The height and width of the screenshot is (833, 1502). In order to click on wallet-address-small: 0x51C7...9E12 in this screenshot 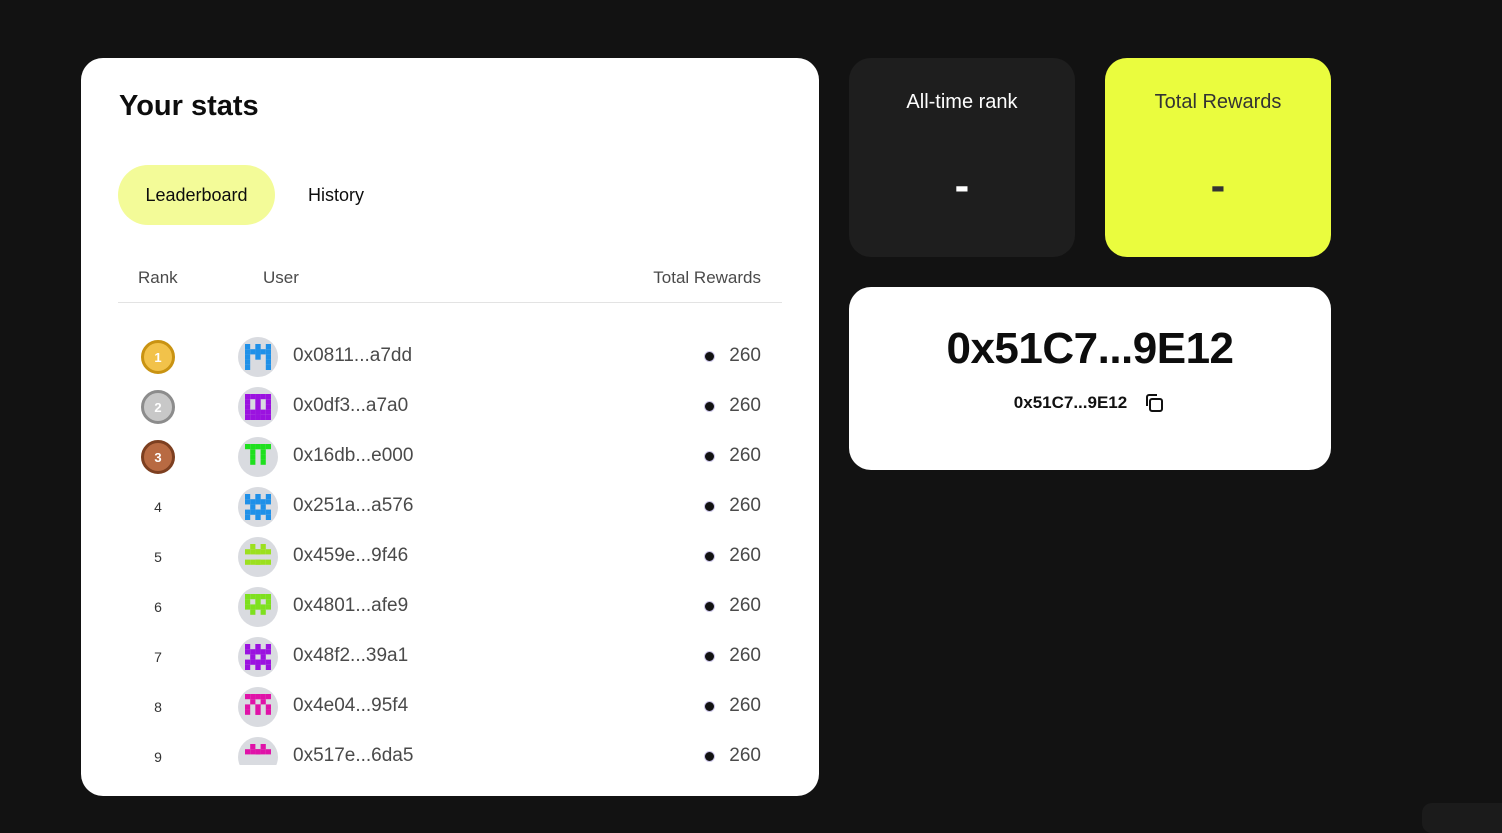, I will do `click(1070, 402)`.